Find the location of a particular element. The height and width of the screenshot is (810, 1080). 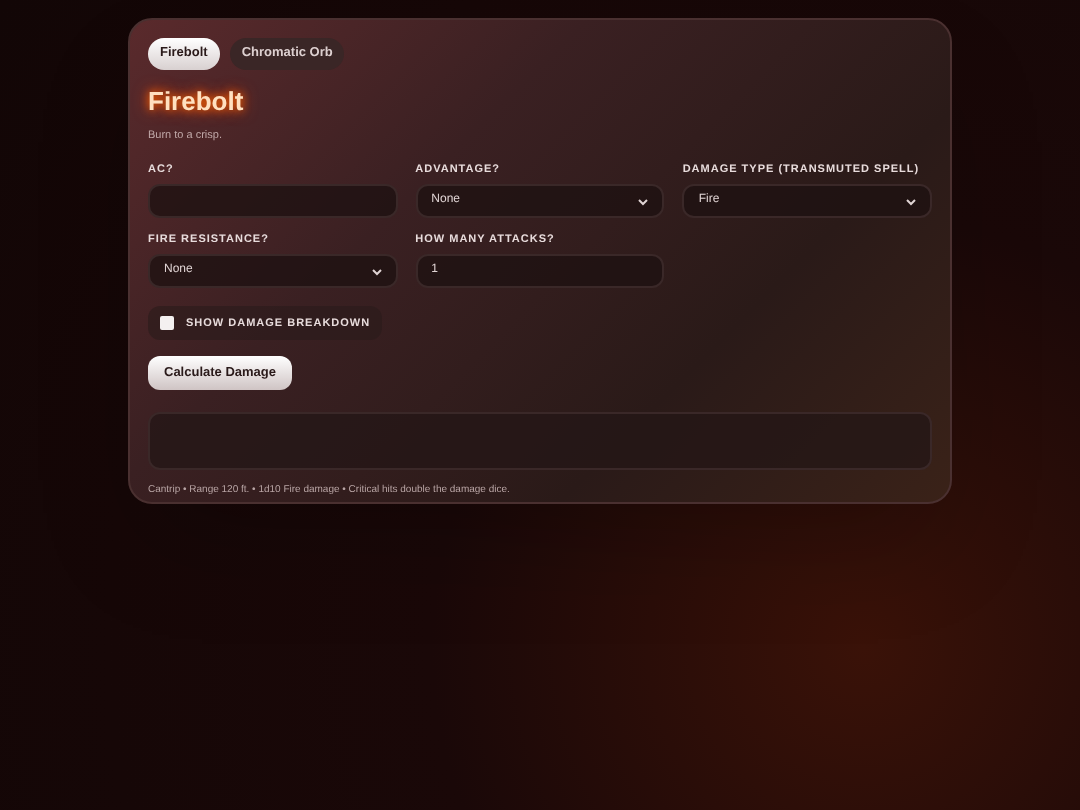

spell-title: Firebolt is located at coordinates (196, 102).